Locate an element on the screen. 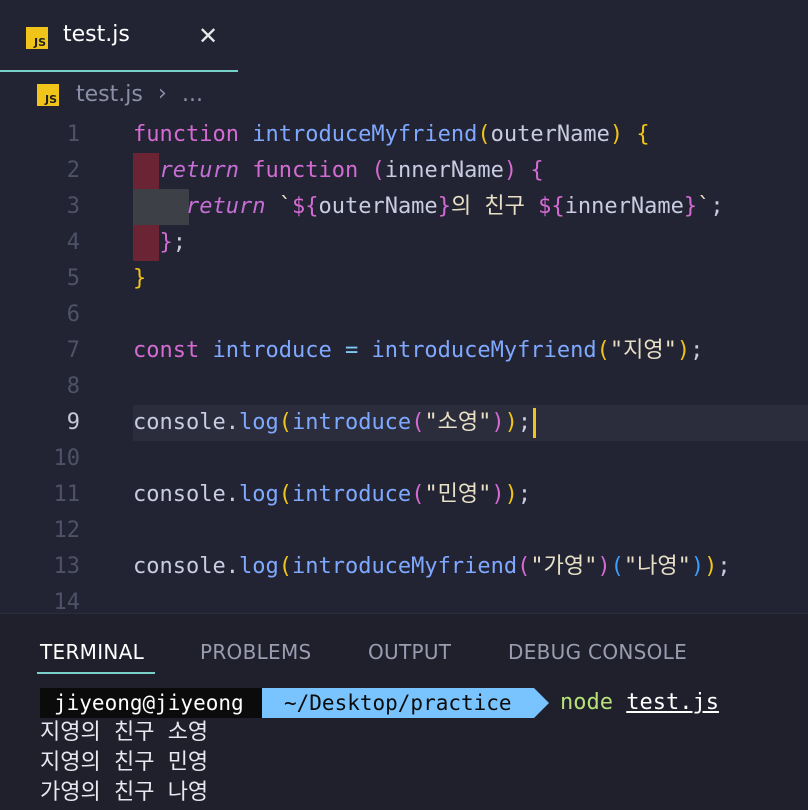 Image resolution: width=808 pixels, height=810 pixels. code-token: = is located at coordinates (351, 350).